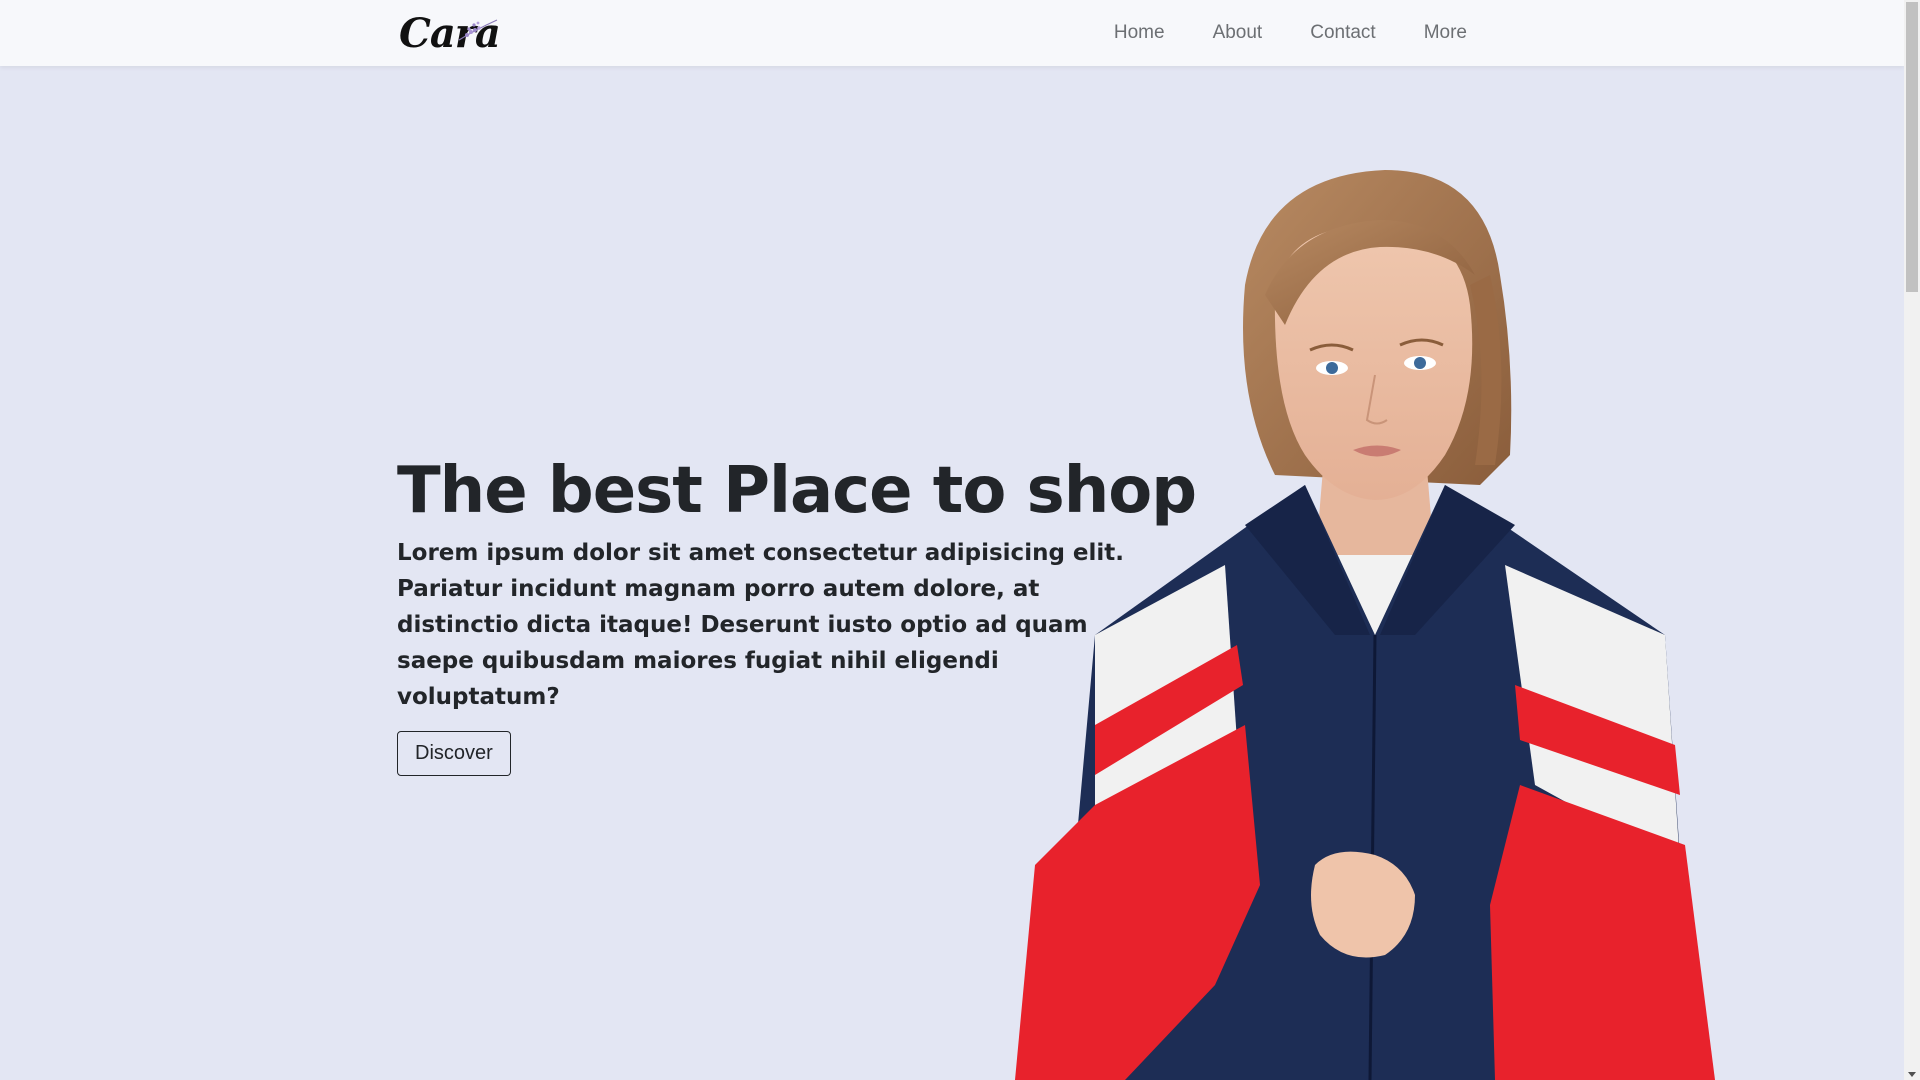 The image size is (1920, 1080). I want to click on scrollbar-thumb, so click(1912, 147).